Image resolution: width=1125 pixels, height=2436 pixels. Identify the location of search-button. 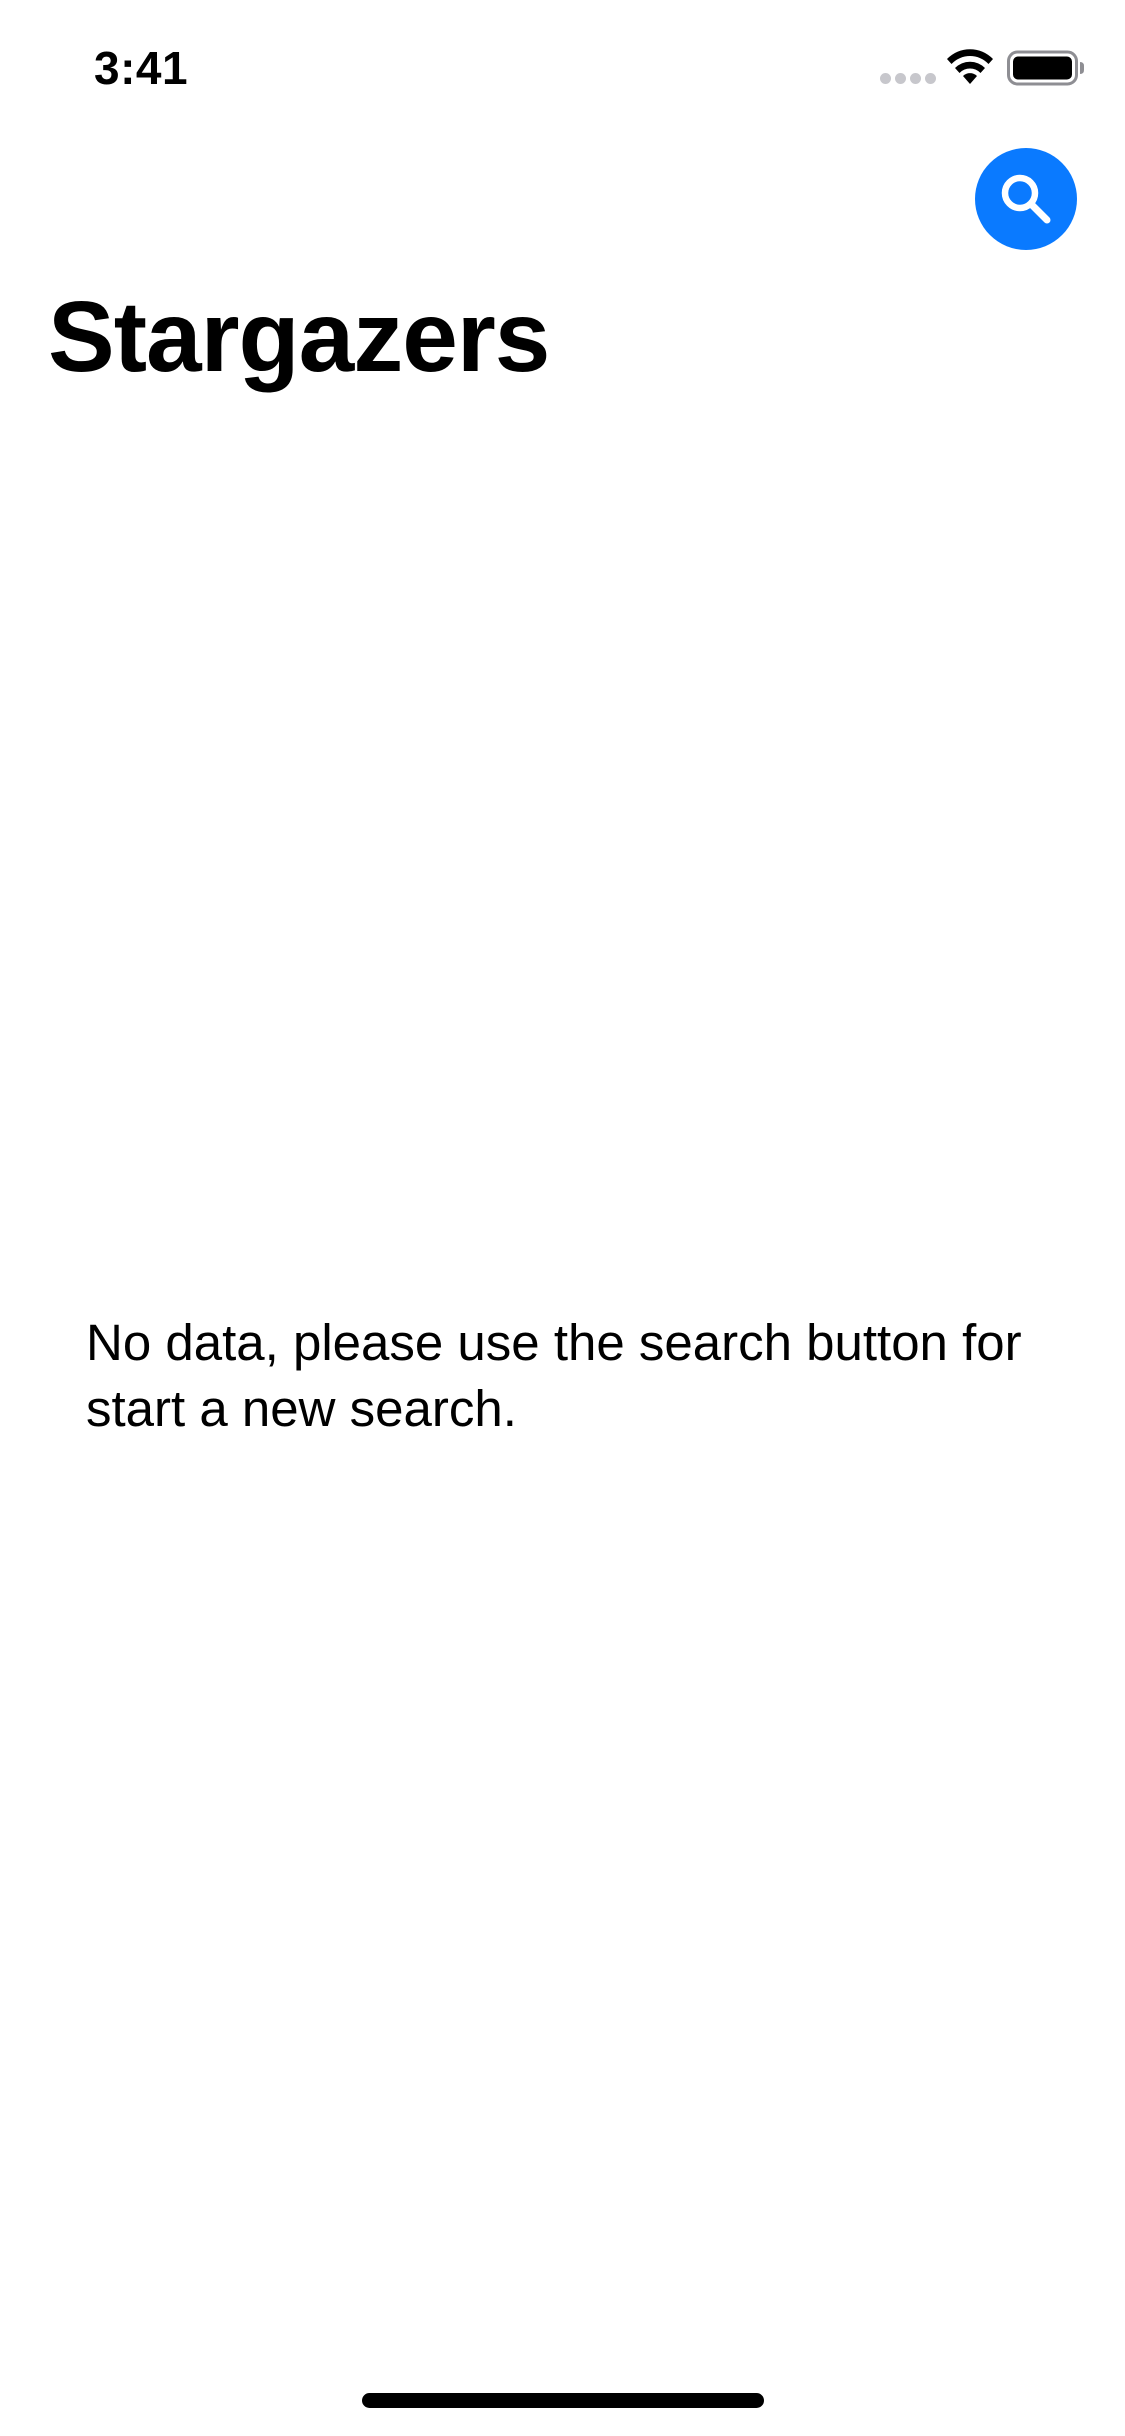
(1026, 199).